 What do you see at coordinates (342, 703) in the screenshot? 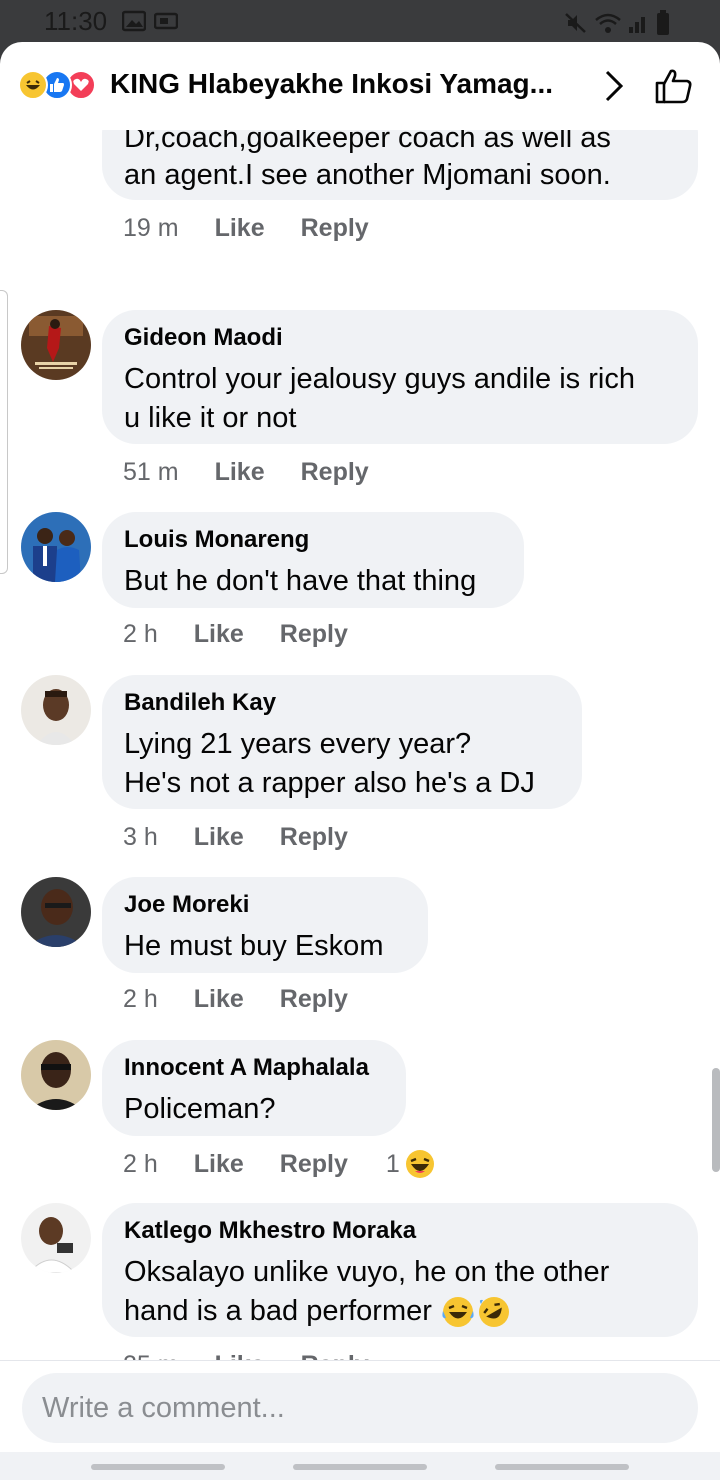
I see `comment-author: Bandileh Kay` at bounding box center [342, 703].